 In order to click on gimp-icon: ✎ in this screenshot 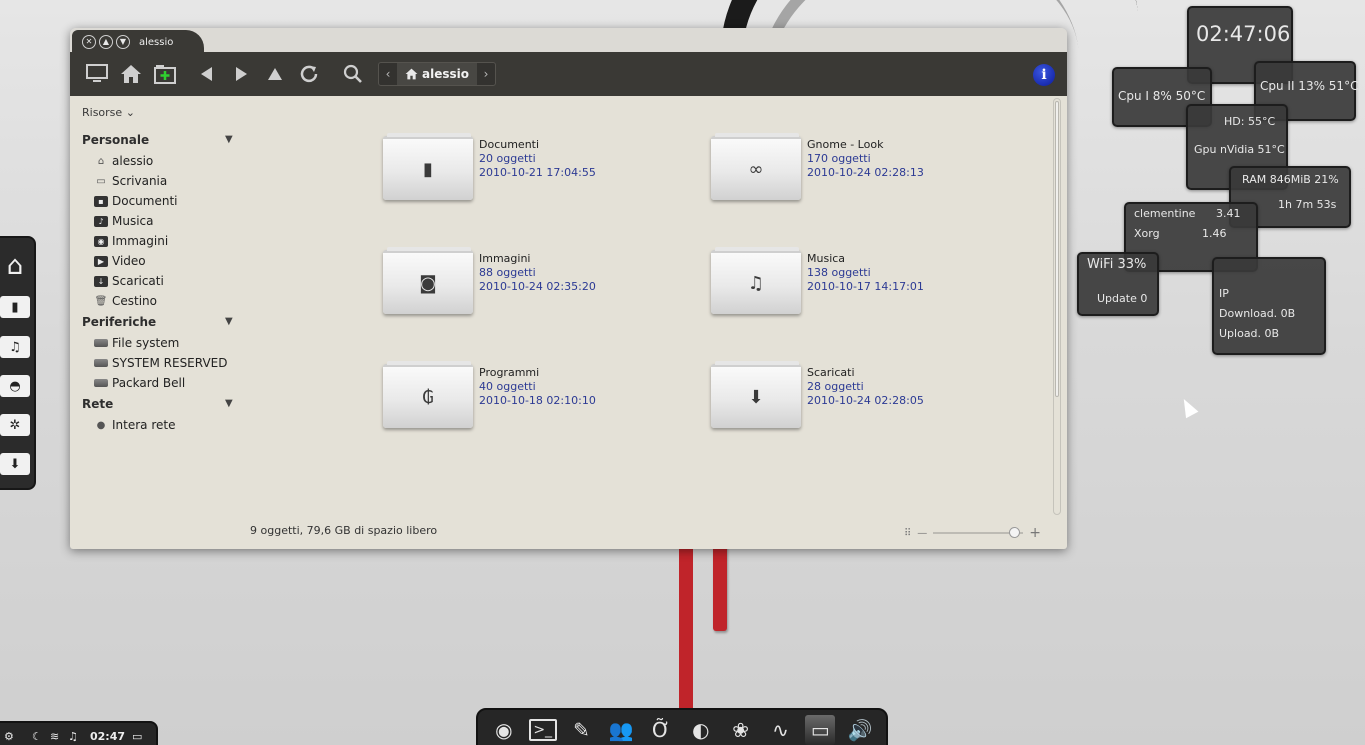, I will do `click(581, 730)`.